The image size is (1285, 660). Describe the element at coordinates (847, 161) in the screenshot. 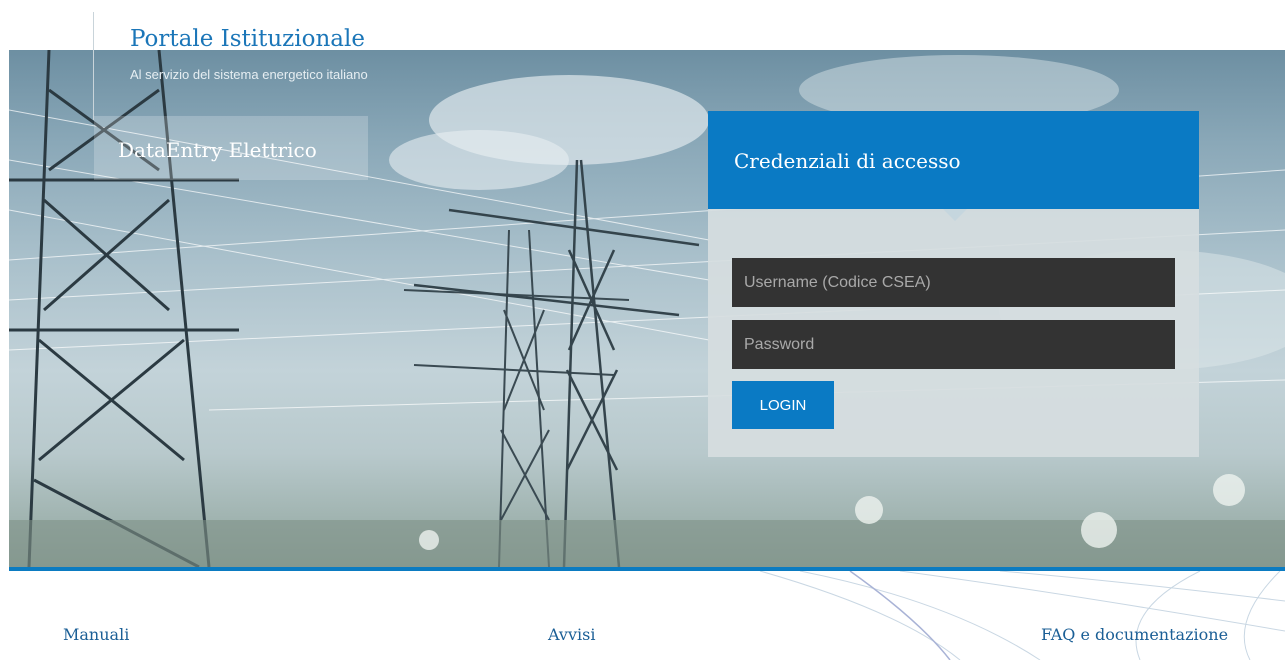

I see `login-title: Credenziali di accesso` at that location.